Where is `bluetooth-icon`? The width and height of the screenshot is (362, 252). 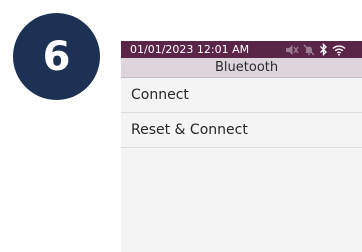 bluetooth-icon is located at coordinates (323, 49).